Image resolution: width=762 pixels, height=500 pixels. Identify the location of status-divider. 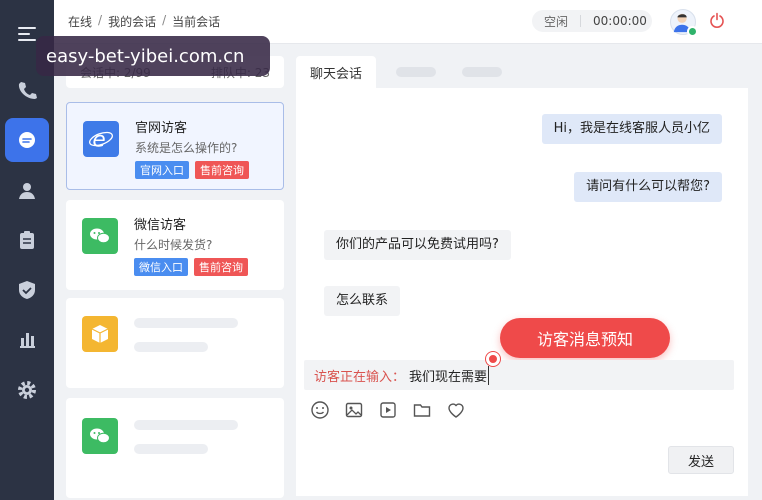
(581, 21).